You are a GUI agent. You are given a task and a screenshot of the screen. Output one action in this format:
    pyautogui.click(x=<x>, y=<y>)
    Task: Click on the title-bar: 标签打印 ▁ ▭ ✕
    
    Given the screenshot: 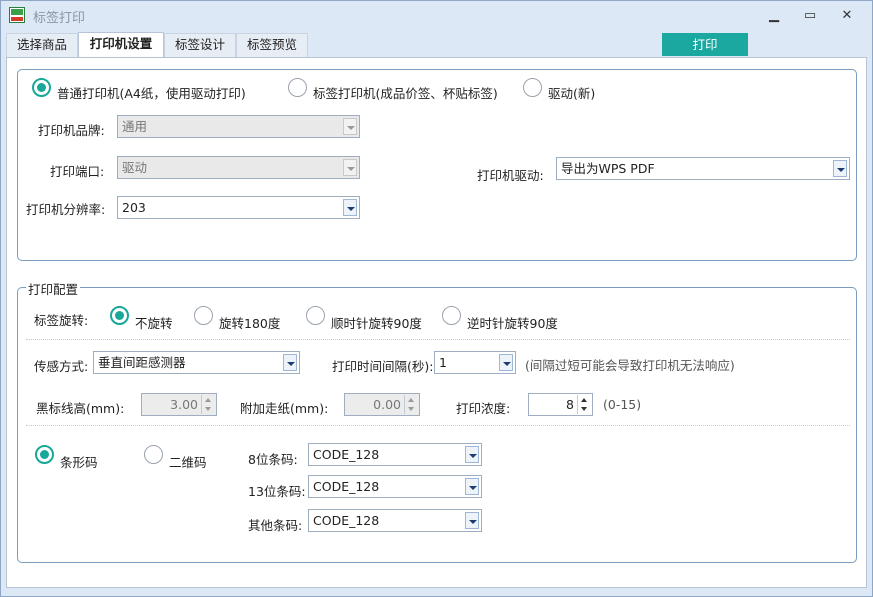 What is the action you would take?
    pyautogui.click(x=436, y=16)
    